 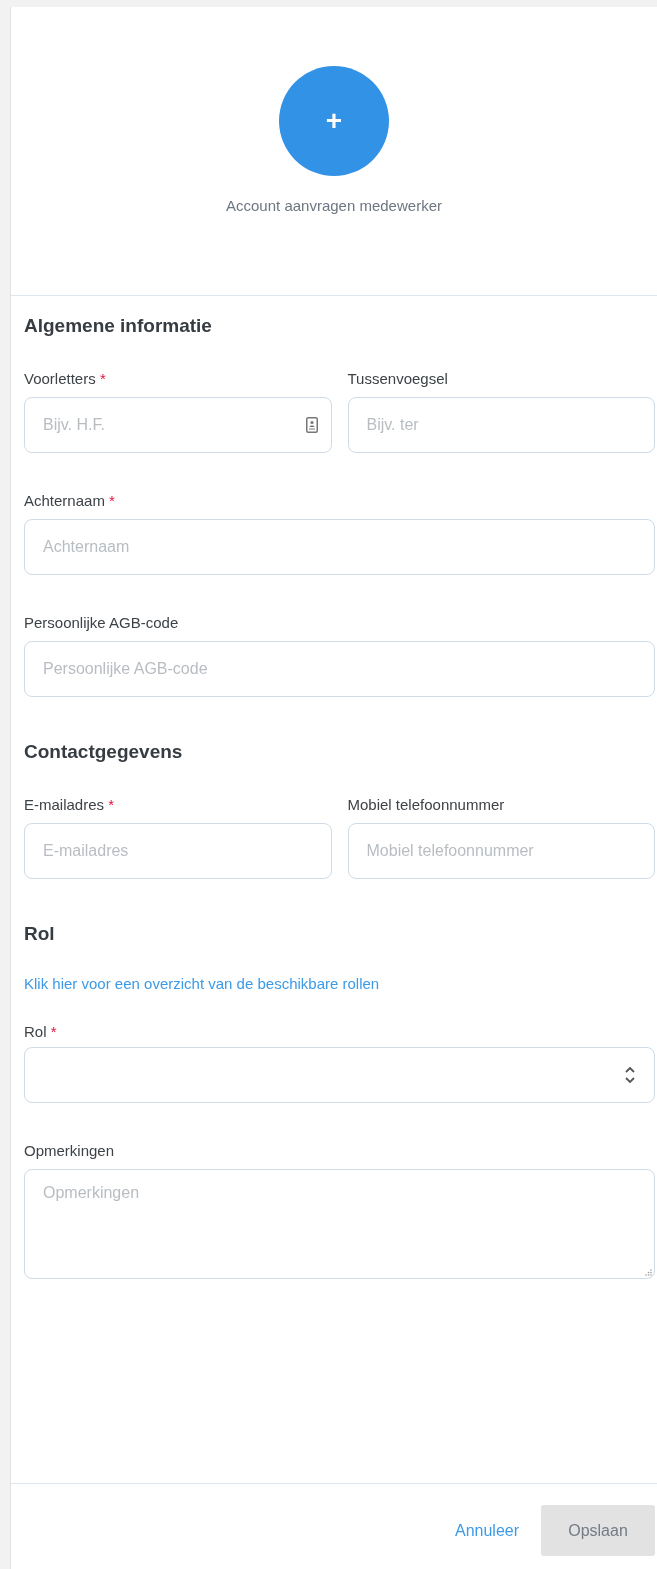 I want to click on field-label: Rol, so click(x=35, y=1031).